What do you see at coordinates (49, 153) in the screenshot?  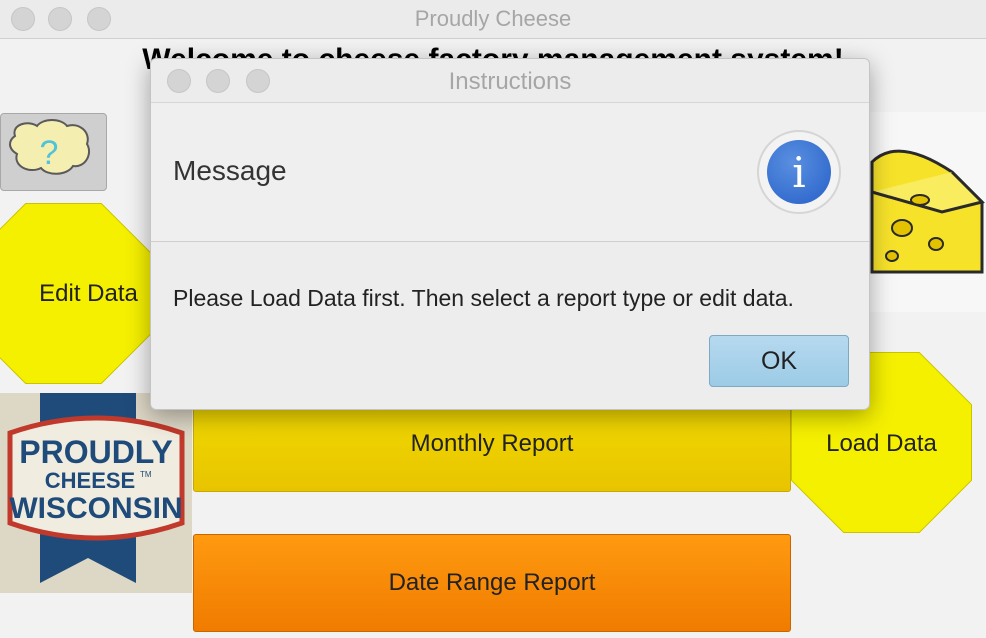 I see `help-question-mark: ?` at bounding box center [49, 153].